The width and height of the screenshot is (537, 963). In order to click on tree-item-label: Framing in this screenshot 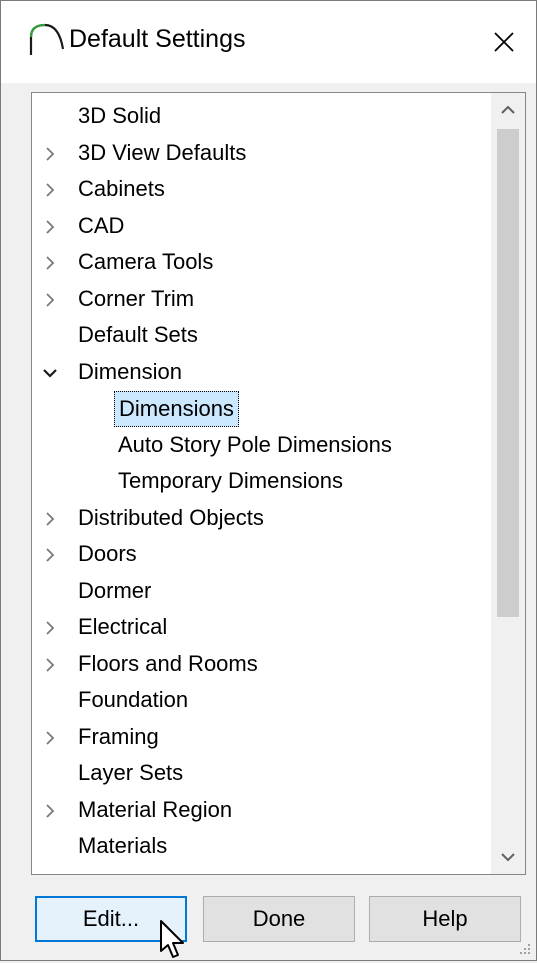, I will do `click(118, 736)`.